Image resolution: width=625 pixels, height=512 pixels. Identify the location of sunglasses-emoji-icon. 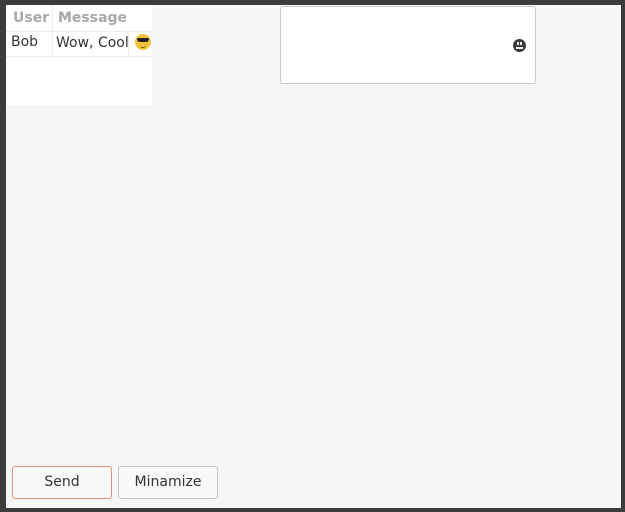
(143, 42).